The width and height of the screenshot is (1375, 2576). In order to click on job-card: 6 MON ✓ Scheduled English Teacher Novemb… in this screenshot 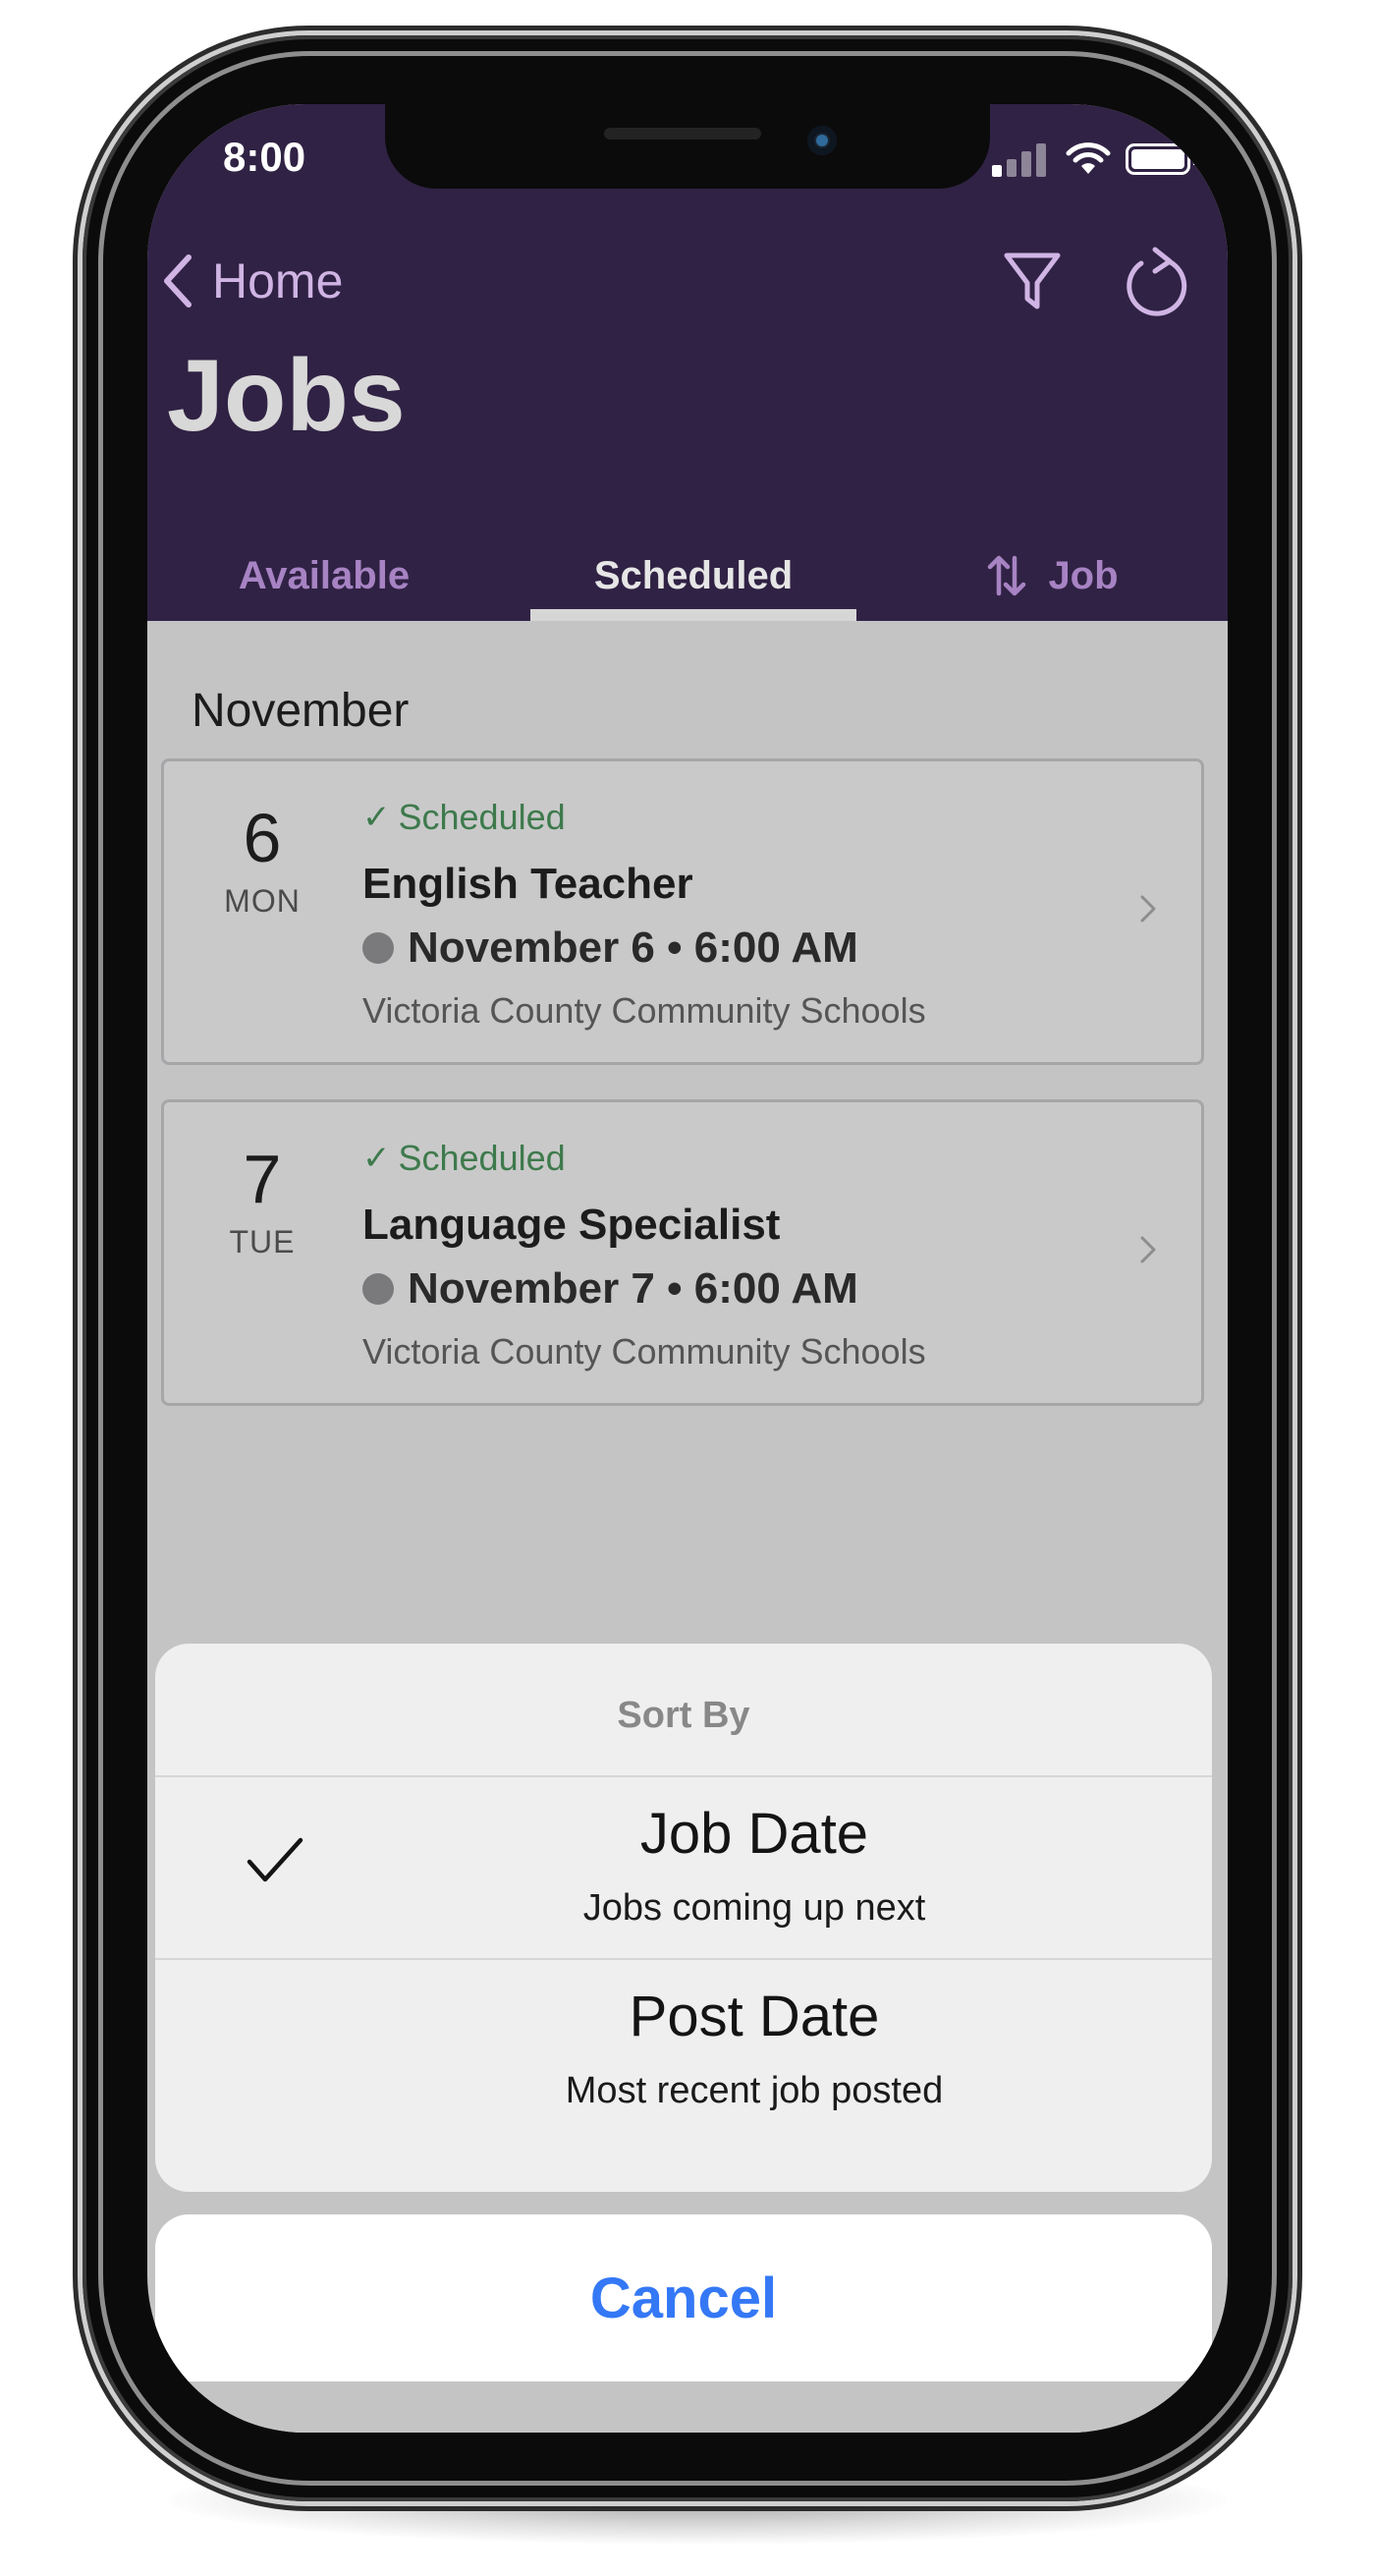, I will do `click(682, 911)`.